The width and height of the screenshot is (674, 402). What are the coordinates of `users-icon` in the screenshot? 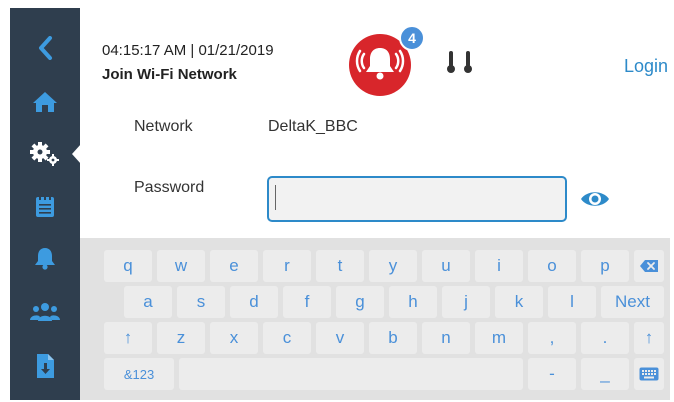 It's located at (45, 312).